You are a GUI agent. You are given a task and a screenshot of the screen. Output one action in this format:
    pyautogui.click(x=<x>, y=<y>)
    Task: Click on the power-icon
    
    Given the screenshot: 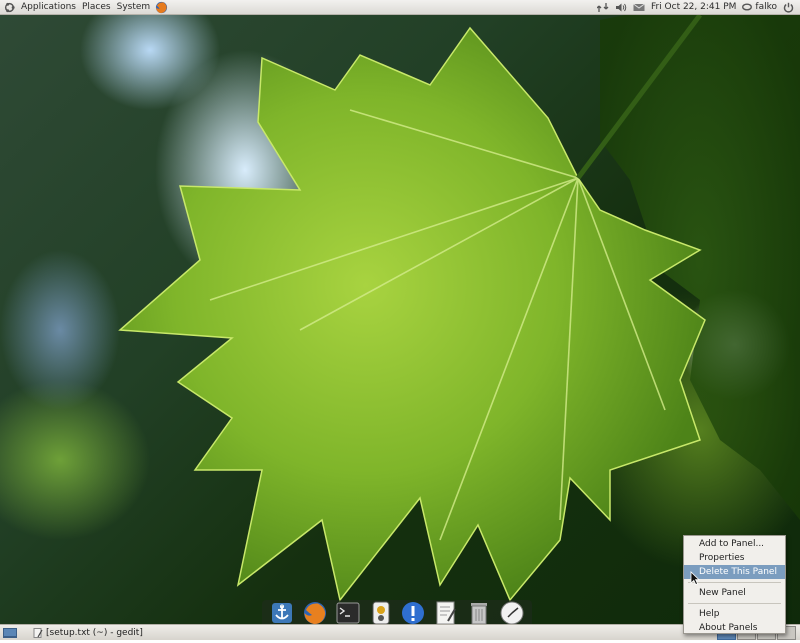 What is the action you would take?
    pyautogui.click(x=788, y=7)
    